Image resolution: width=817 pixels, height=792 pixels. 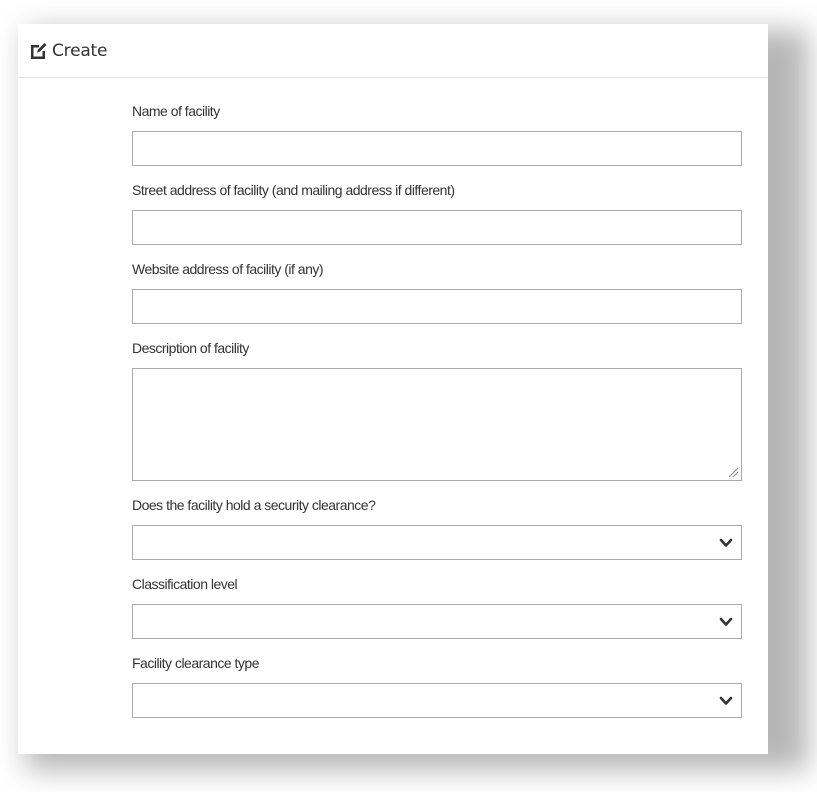 I want to click on description-textarea-wrap, so click(x=437, y=424).